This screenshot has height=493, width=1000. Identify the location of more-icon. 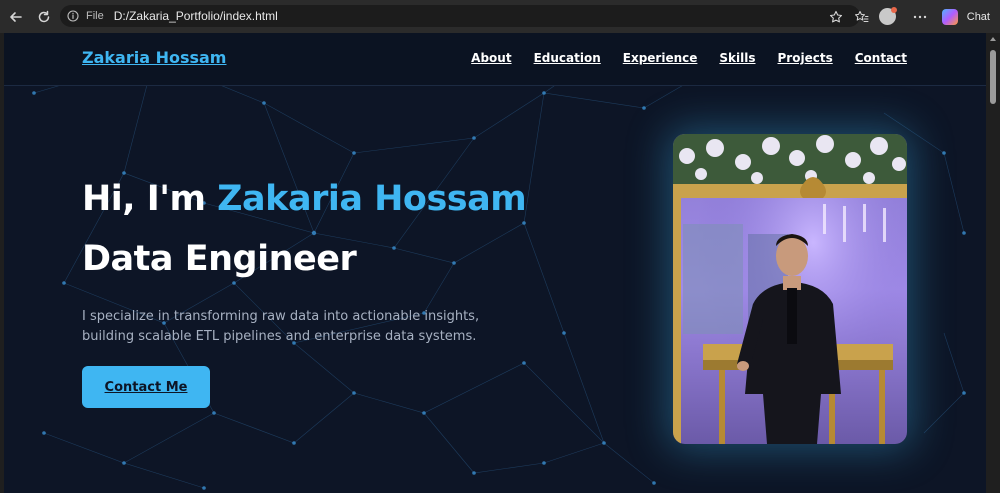
(920, 17).